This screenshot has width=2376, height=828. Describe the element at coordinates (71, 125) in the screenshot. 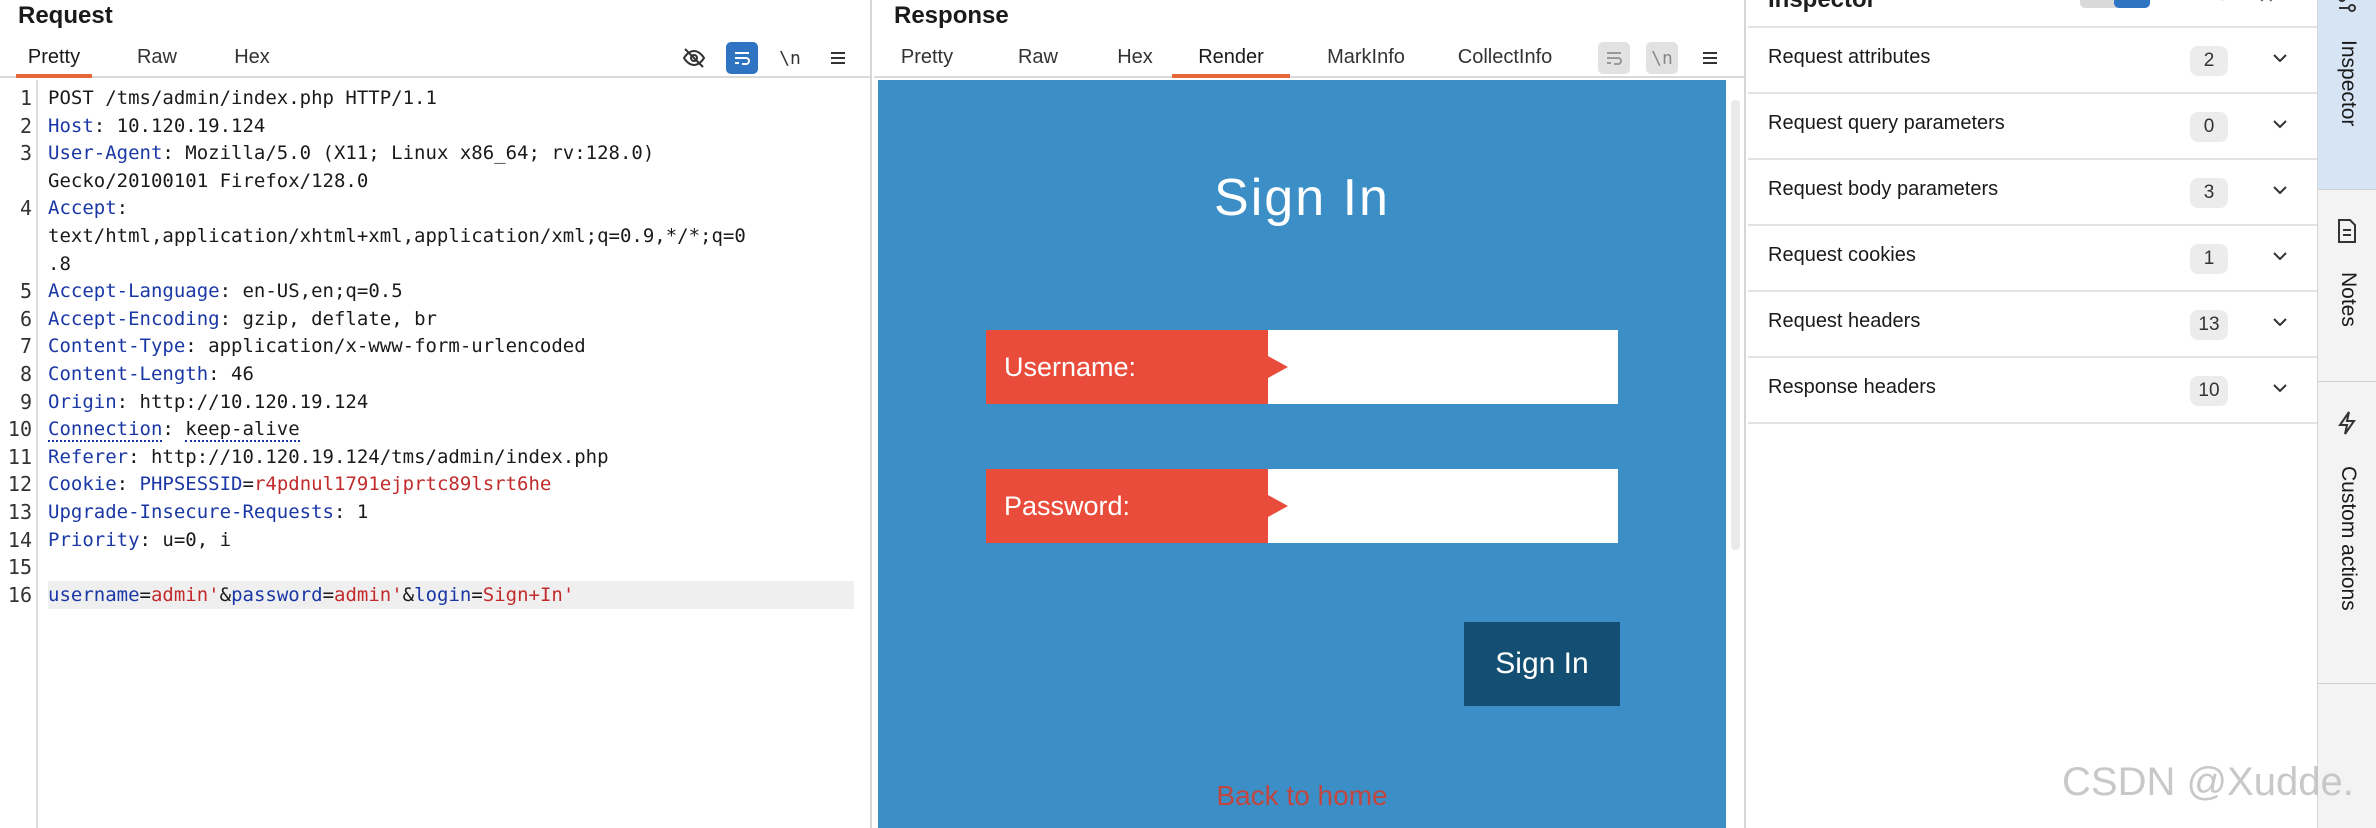

I see `code-token: Host` at that location.